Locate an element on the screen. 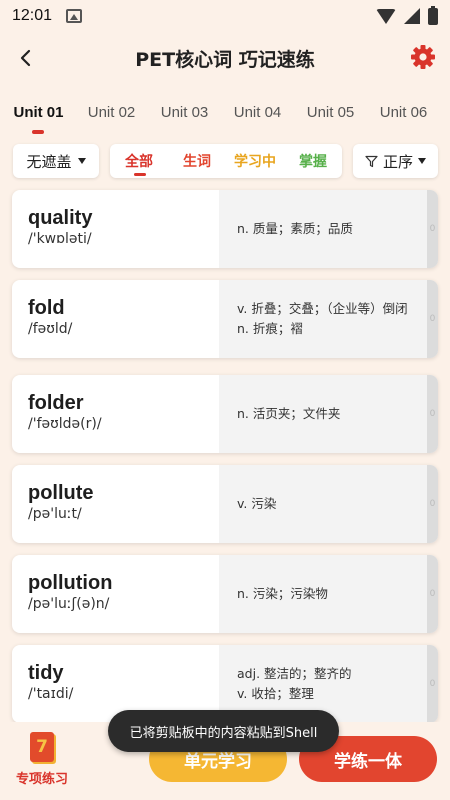 The image size is (450, 800). word-card: fold /fəʊld/ v. 折叠；交叠；（企业等）倒闭 n. 折痕；褶 0 is located at coordinates (225, 319).